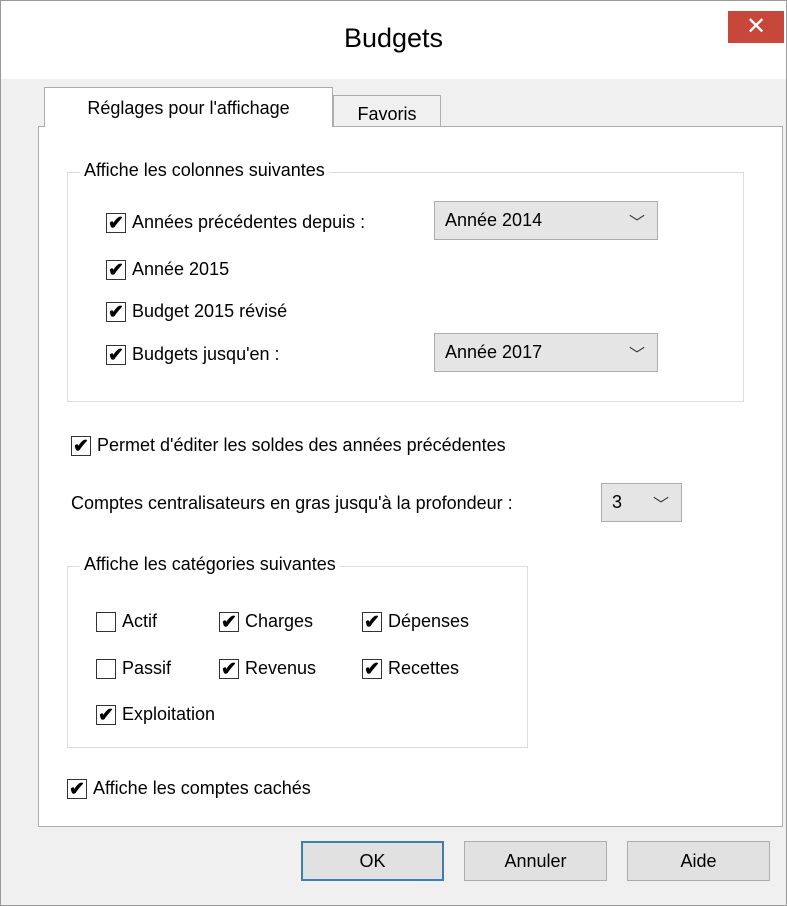 The width and height of the screenshot is (787, 906). I want to click on tab-label: Réglages pour l'affichage, so click(188, 108).